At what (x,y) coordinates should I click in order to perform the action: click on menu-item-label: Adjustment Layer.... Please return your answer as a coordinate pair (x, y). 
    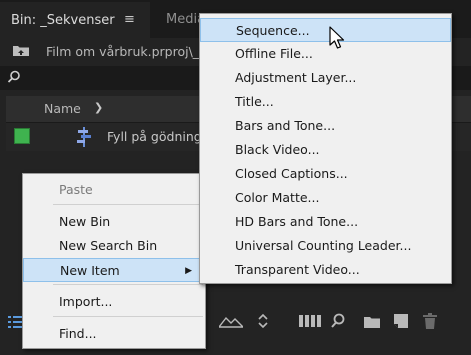
    Looking at the image, I should click on (296, 77).